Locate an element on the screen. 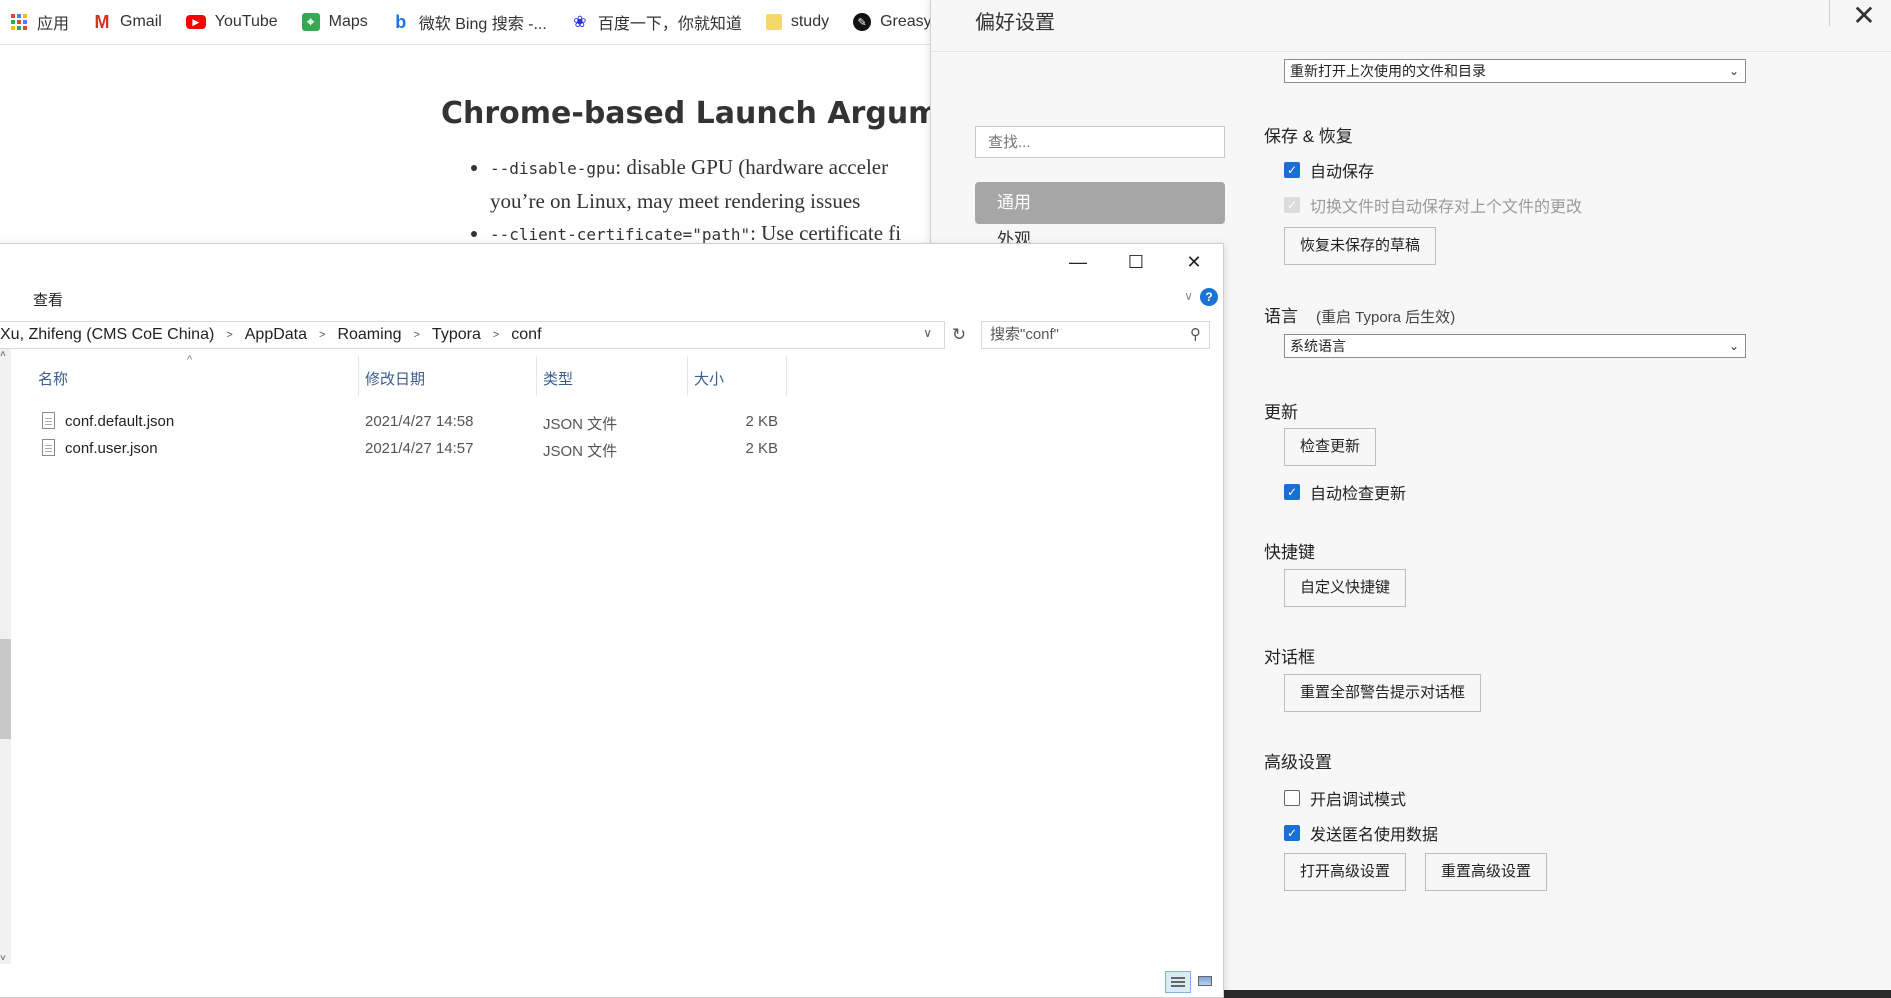 This screenshot has height=998, width=1891. search-placeholder: 搜索"conf" is located at coordinates (1025, 334).